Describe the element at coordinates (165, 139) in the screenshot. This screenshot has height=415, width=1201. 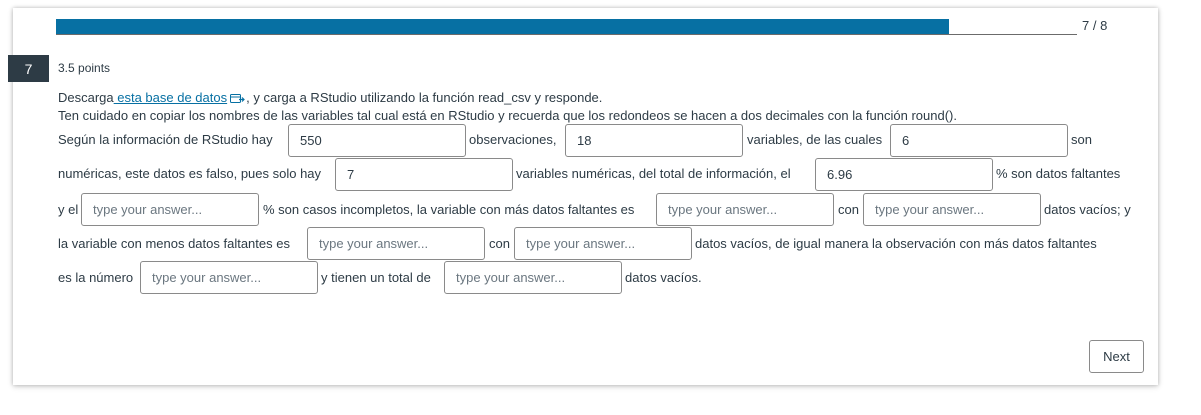
I see `sentence-text: Según la información de RStudio hay` at that location.